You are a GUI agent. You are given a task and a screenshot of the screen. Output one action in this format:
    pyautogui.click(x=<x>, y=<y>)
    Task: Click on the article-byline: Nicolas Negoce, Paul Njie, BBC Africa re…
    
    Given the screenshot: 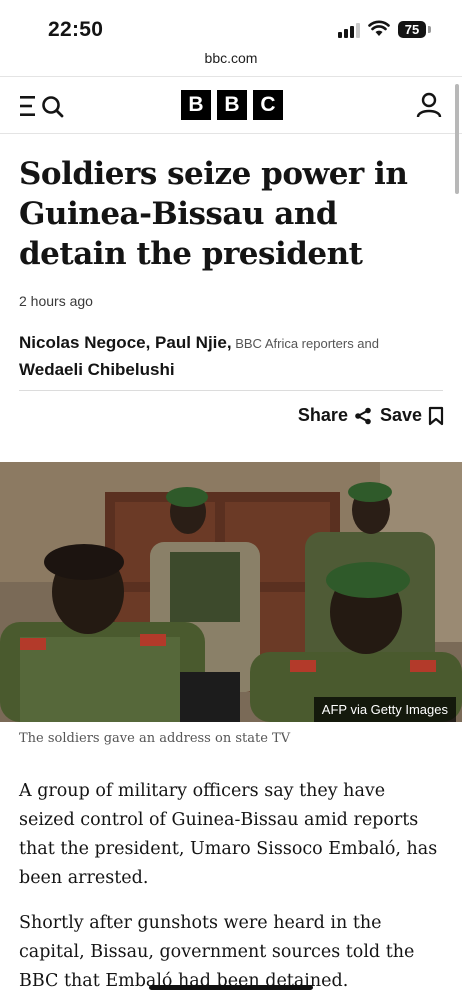 What is the action you would take?
    pyautogui.click(x=229, y=357)
    